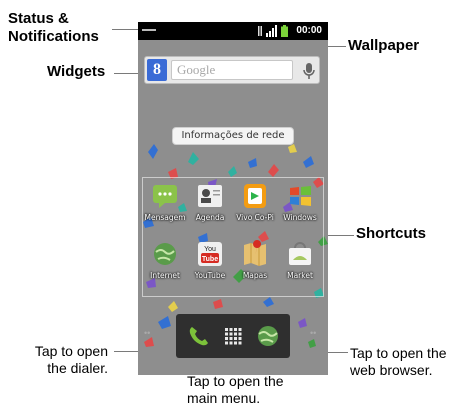 This screenshot has width=467, height=412. What do you see at coordinates (309, 71) in the screenshot?
I see `microphone-icon` at bounding box center [309, 71].